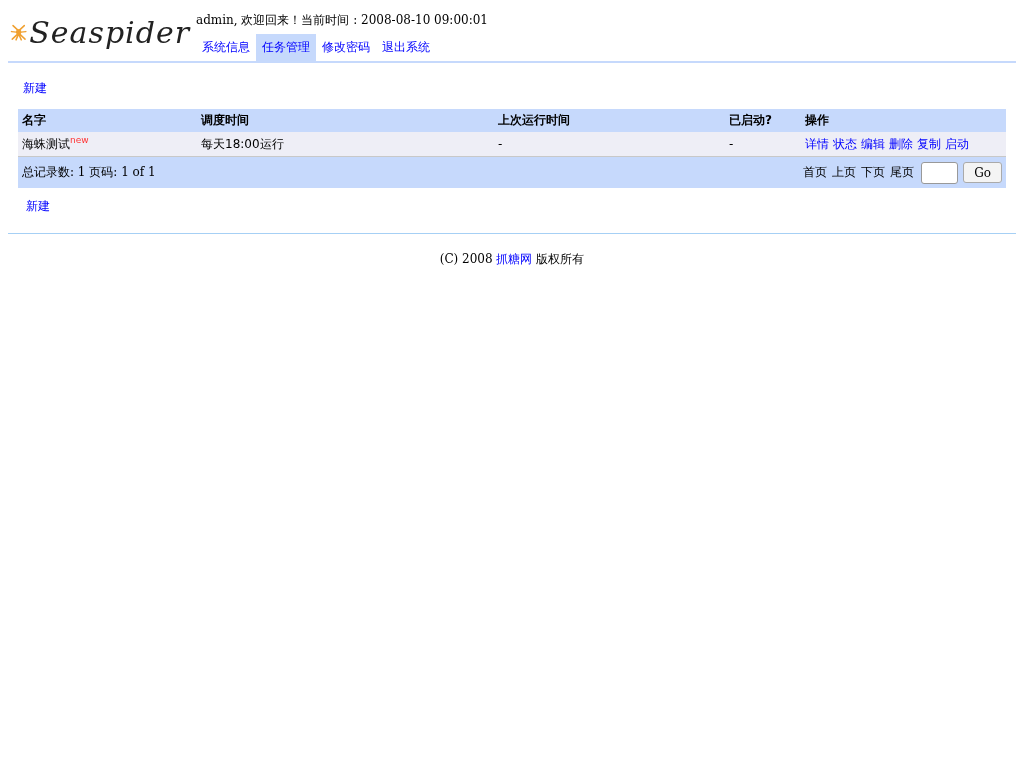 The height and width of the screenshot is (768, 1024). Describe the element at coordinates (929, 144) in the screenshot. I see `action-link: 复制` at that location.